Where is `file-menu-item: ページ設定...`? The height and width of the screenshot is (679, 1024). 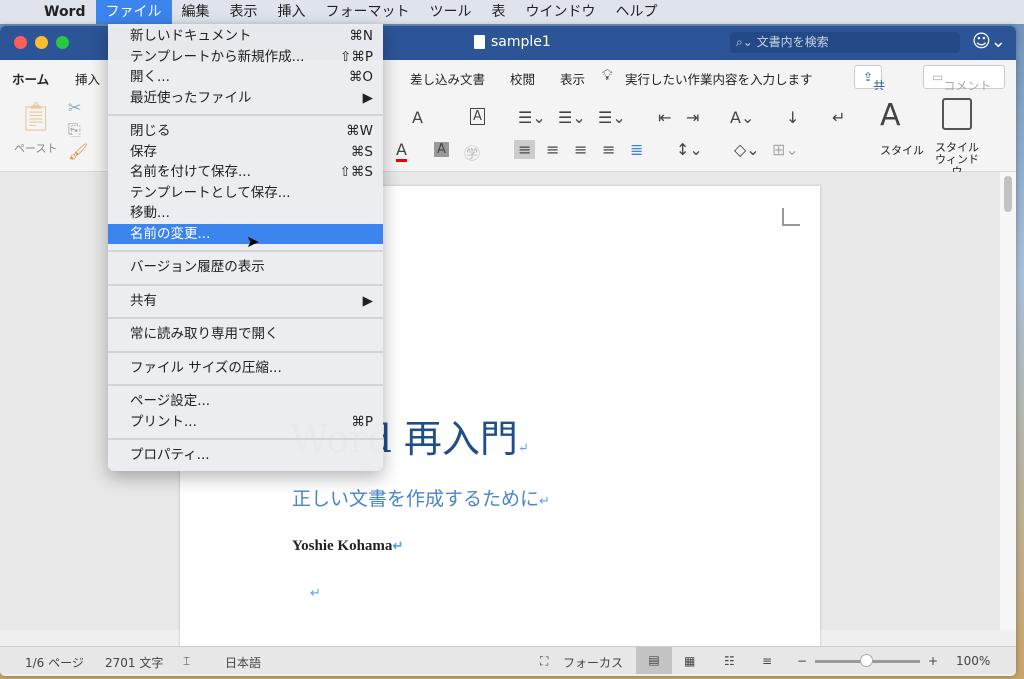
file-menu-item: ページ設定... is located at coordinates (245, 401).